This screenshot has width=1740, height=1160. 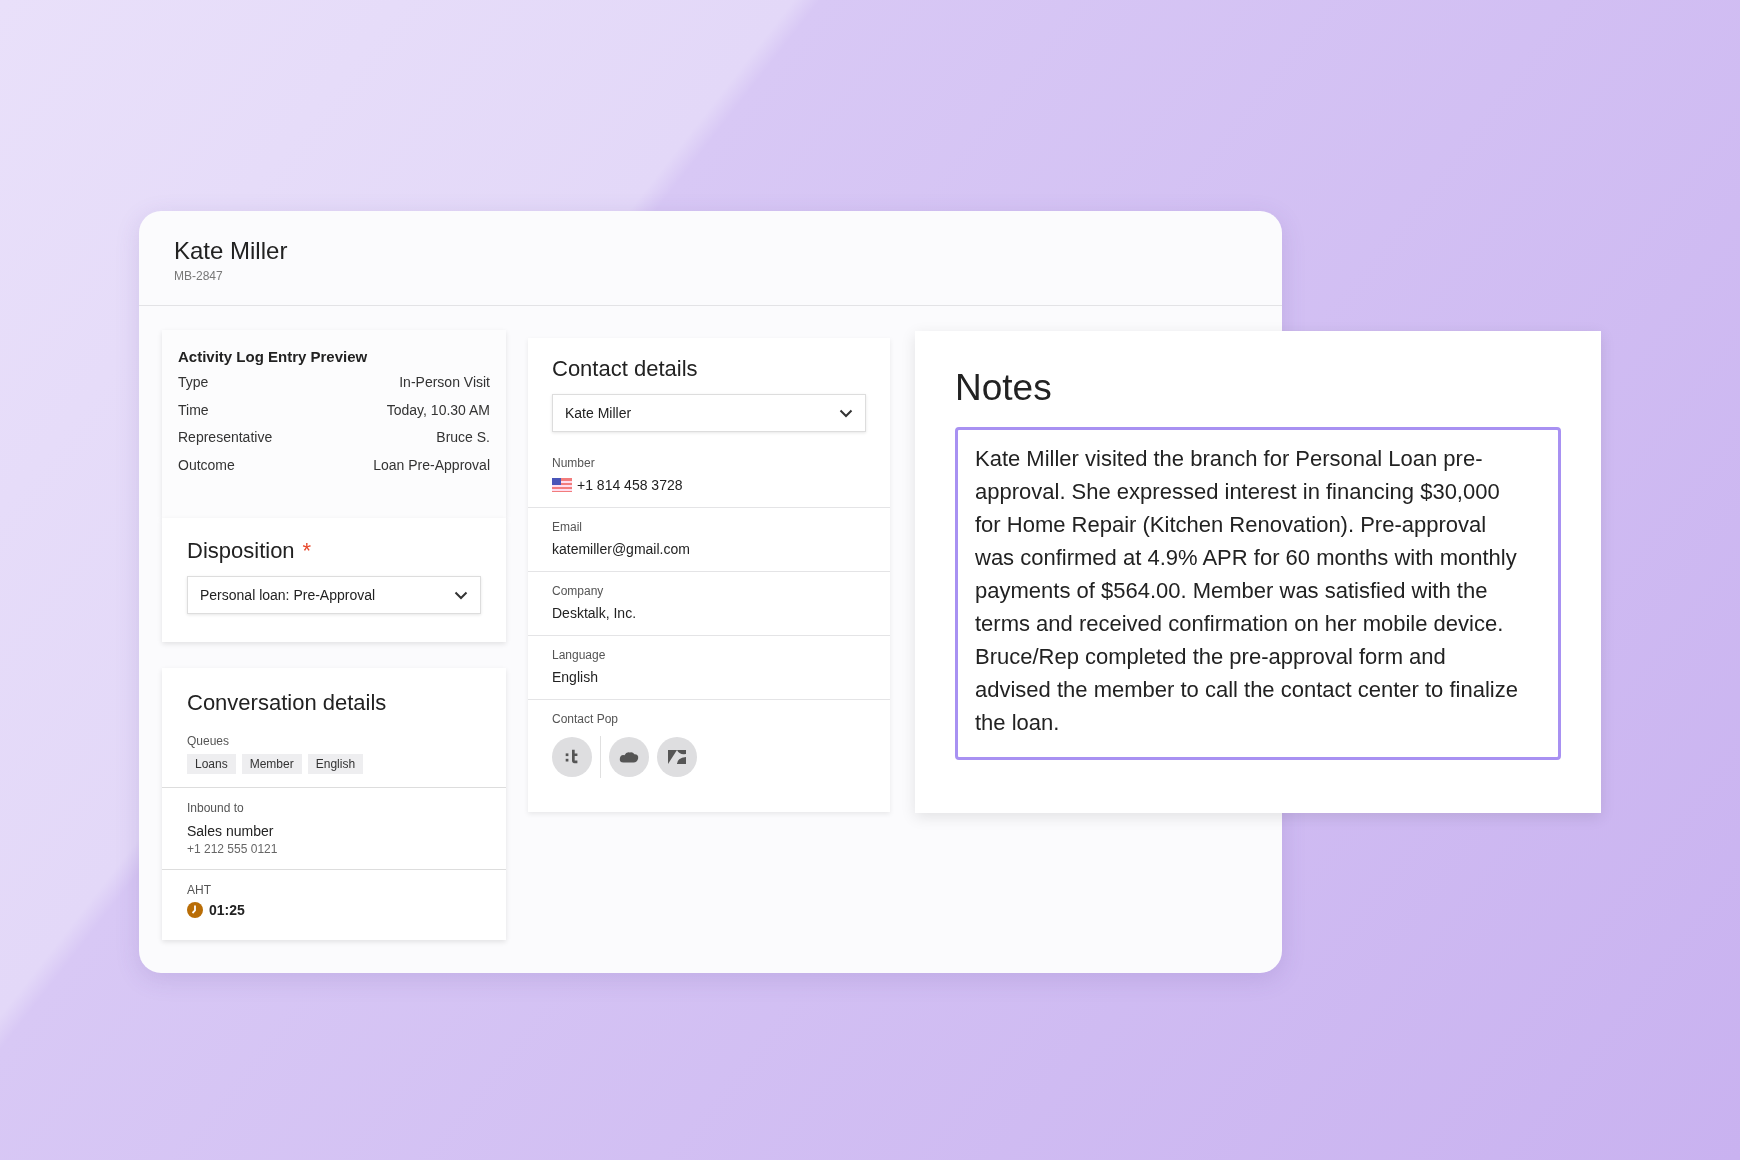 What do you see at coordinates (629, 757) in the screenshot?
I see `cloud-button` at bounding box center [629, 757].